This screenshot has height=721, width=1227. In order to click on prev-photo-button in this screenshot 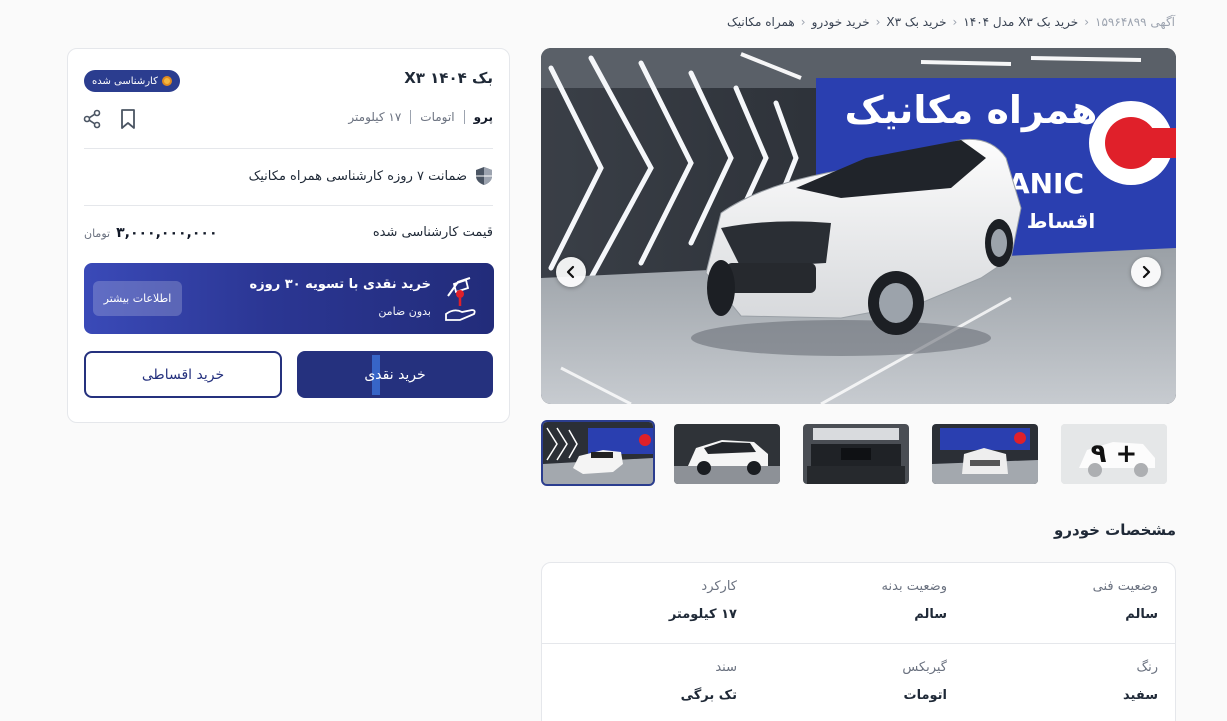, I will do `click(571, 272)`.